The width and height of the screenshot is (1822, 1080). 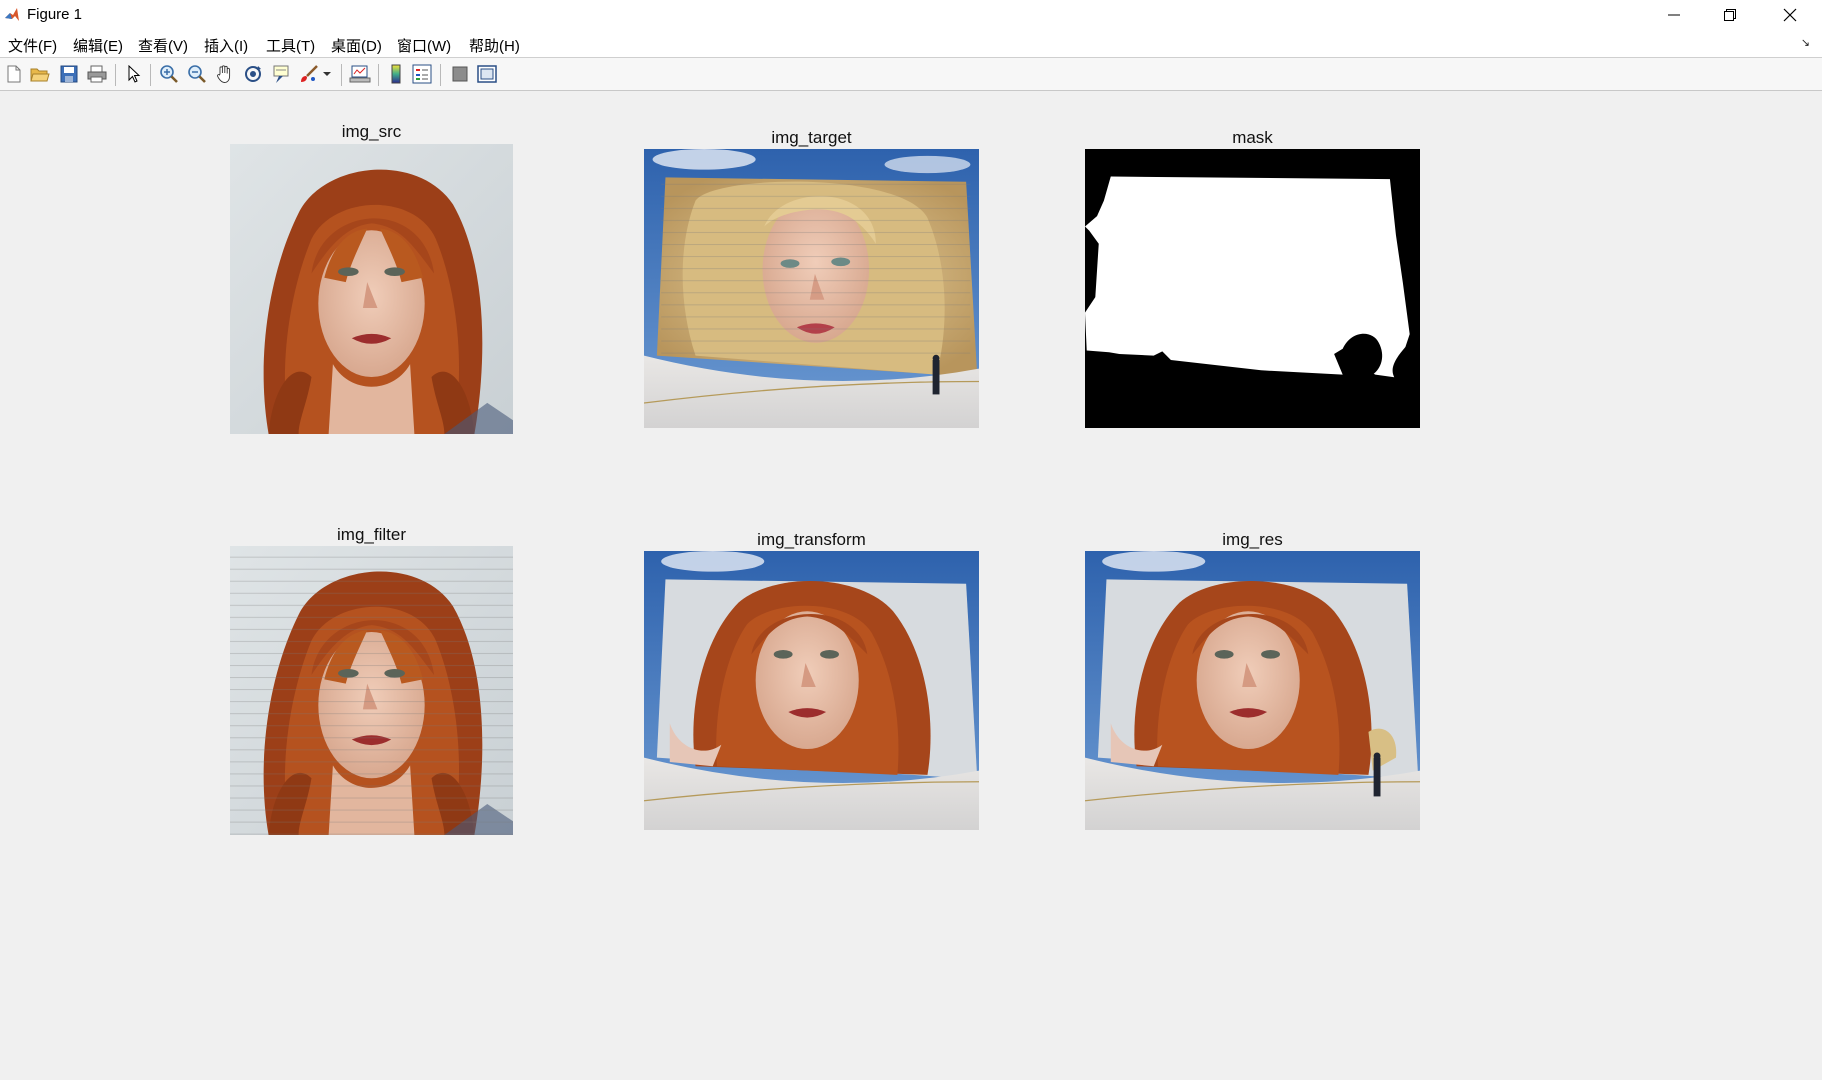 I want to click on axes-title-img-transform: img_transform, so click(x=811, y=539).